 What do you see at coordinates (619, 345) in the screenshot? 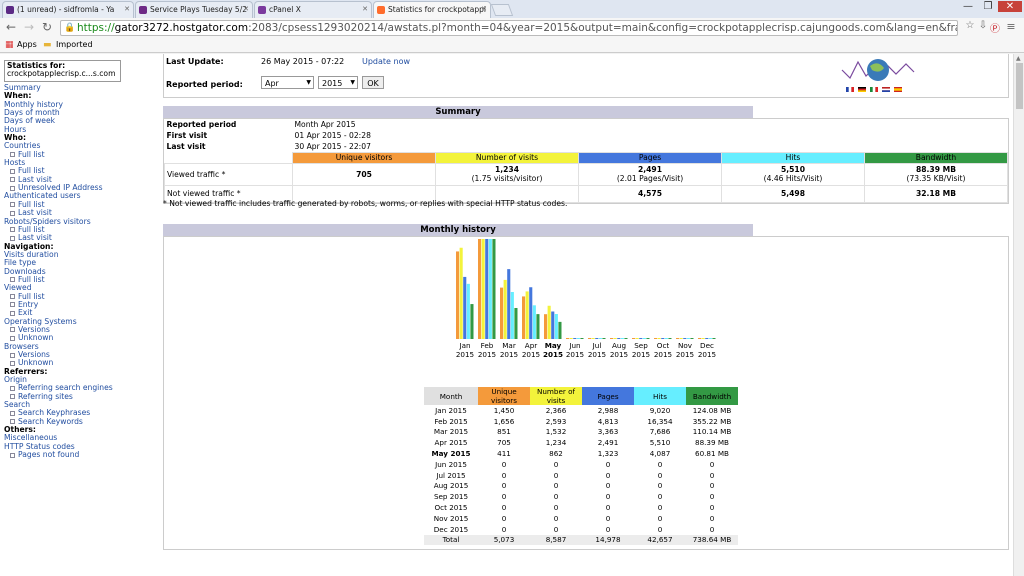
I see `month-tick-label: Aug` at bounding box center [619, 345].